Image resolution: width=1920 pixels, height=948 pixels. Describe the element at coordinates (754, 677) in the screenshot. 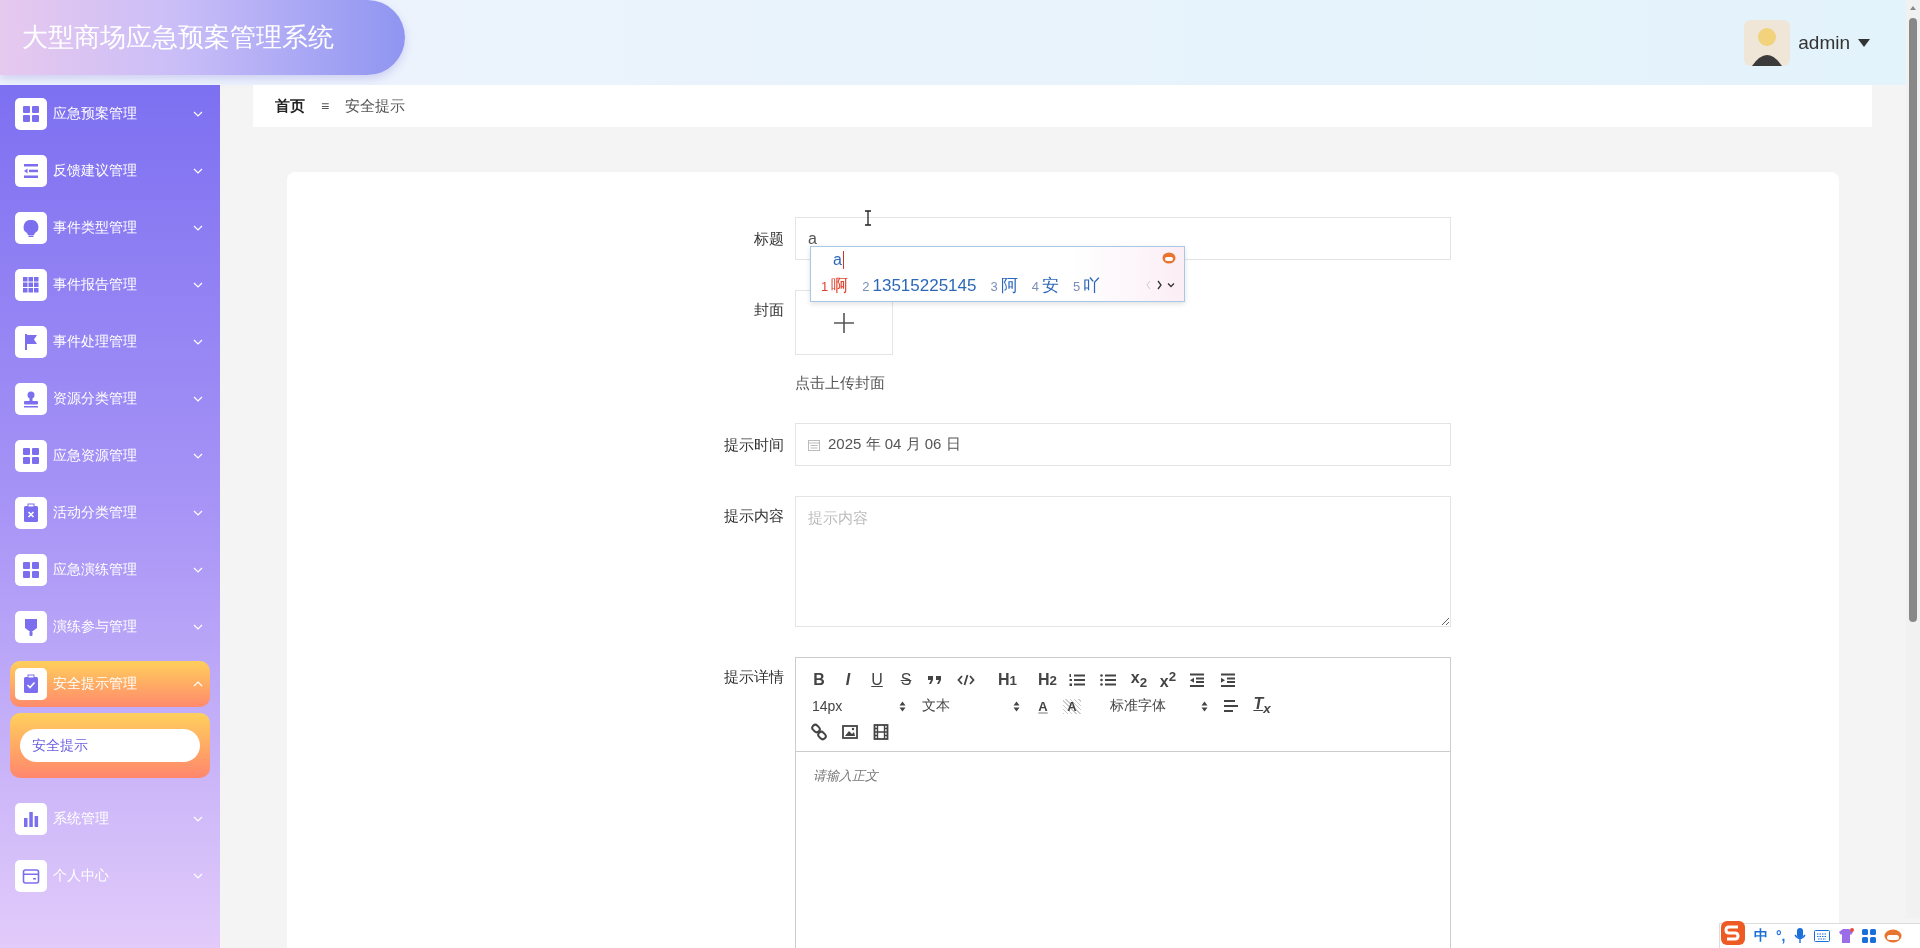

I see `field-label: 提示详情` at that location.